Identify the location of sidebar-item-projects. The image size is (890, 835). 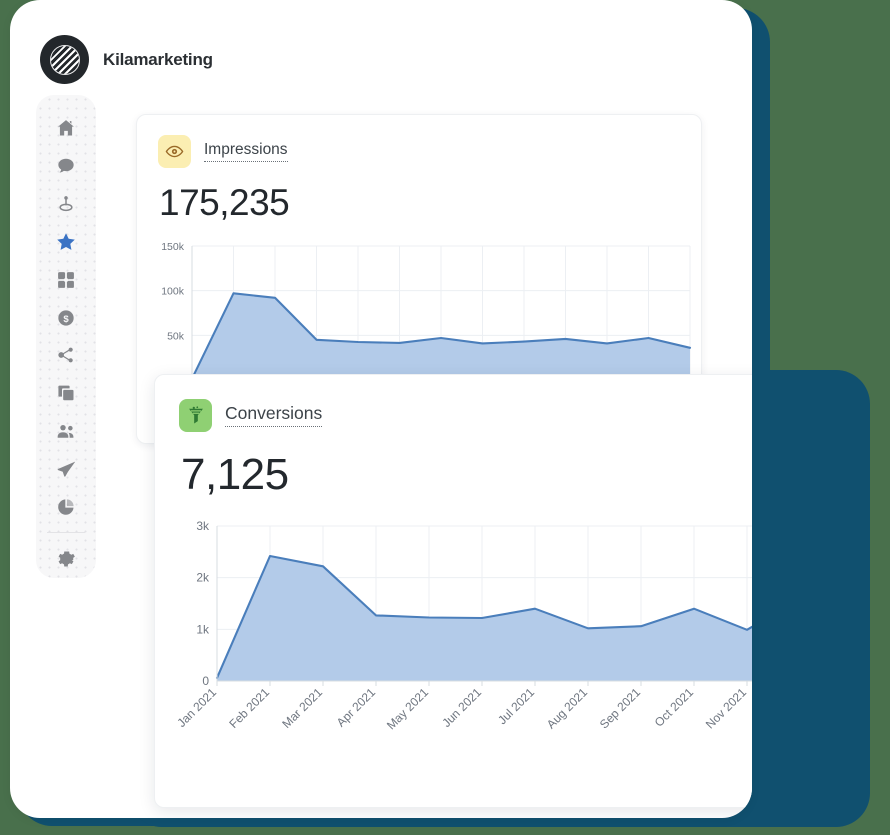
(66, 393).